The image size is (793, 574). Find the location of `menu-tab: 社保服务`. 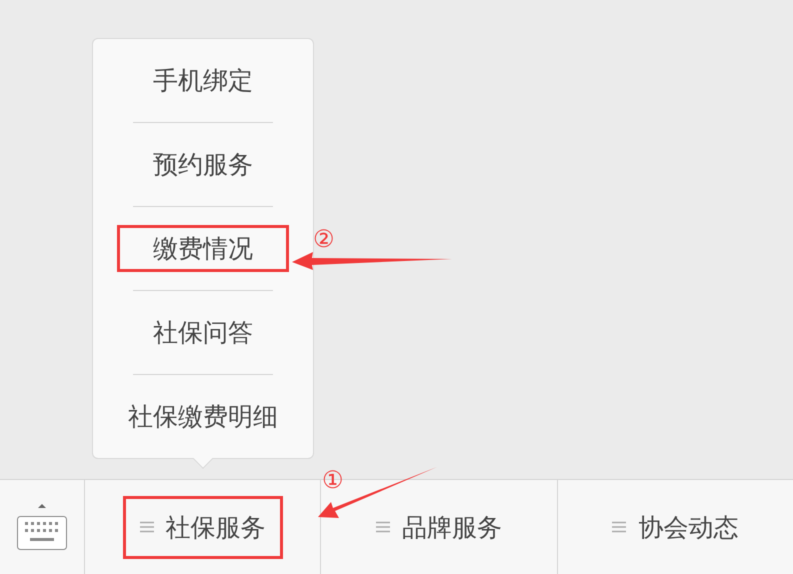

menu-tab: 社保服务 is located at coordinates (203, 527).